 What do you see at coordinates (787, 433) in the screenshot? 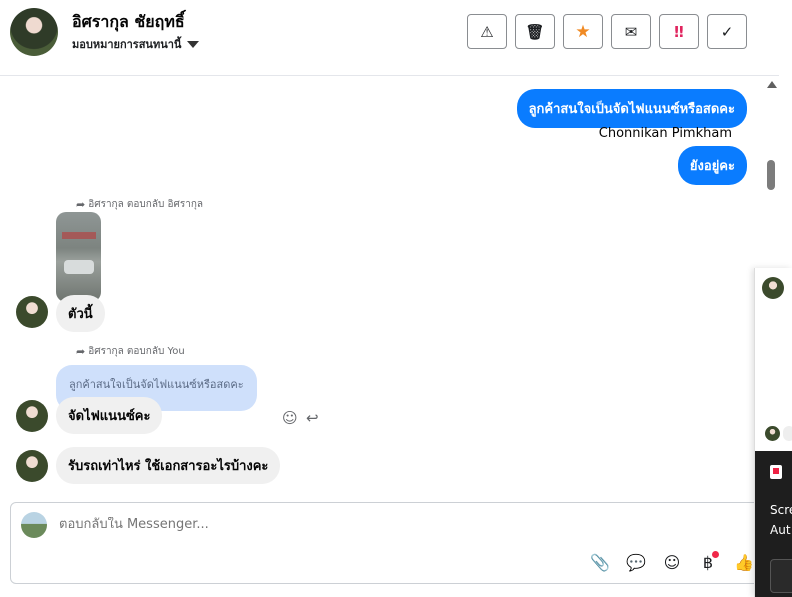
I see `preview-bubble` at bounding box center [787, 433].